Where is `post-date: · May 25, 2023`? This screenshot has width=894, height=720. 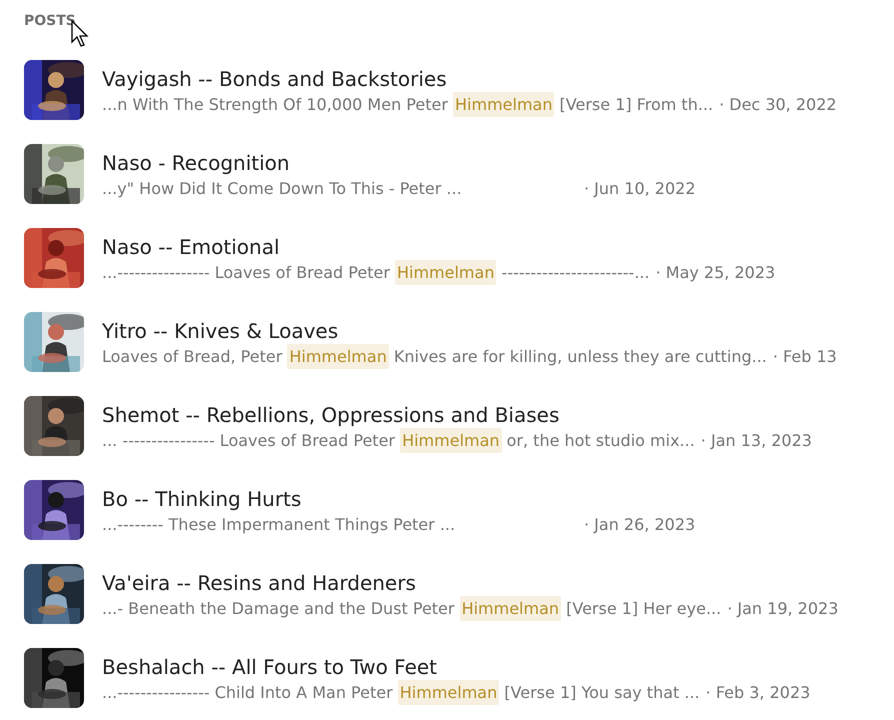 post-date: · May 25, 2023 is located at coordinates (716, 272).